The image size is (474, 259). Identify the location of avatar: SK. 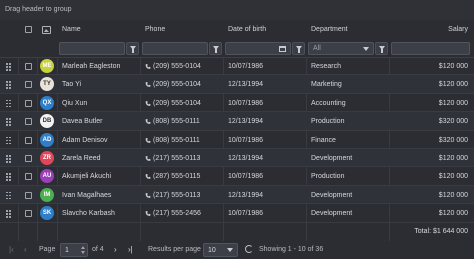
(47, 213).